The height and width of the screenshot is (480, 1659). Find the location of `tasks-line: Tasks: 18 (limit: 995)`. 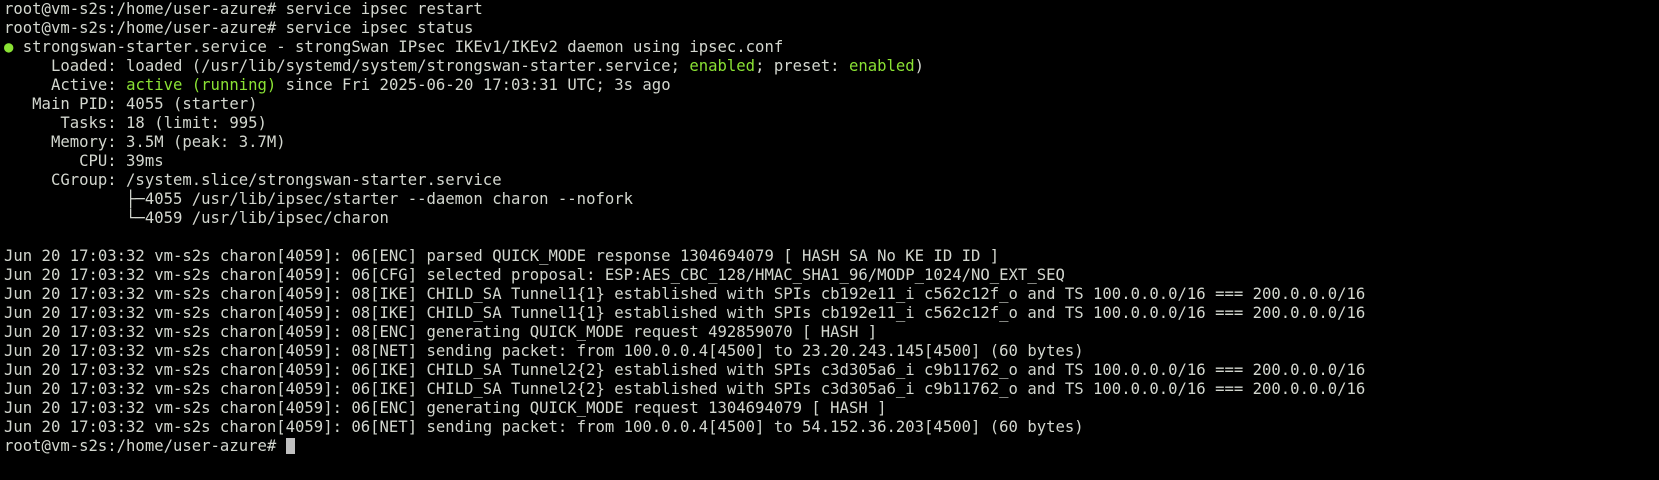

tasks-line: Tasks: 18 (limit: 995) is located at coordinates (135, 123).